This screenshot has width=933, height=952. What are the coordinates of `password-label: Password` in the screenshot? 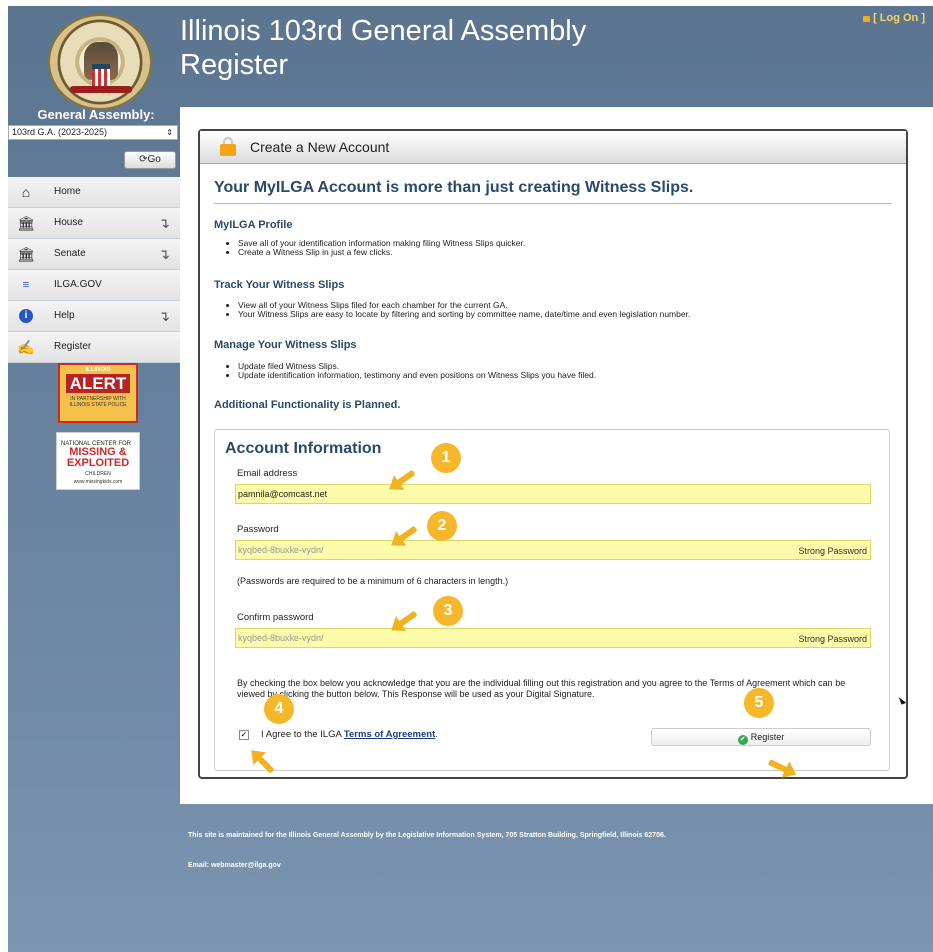 It's located at (258, 529).